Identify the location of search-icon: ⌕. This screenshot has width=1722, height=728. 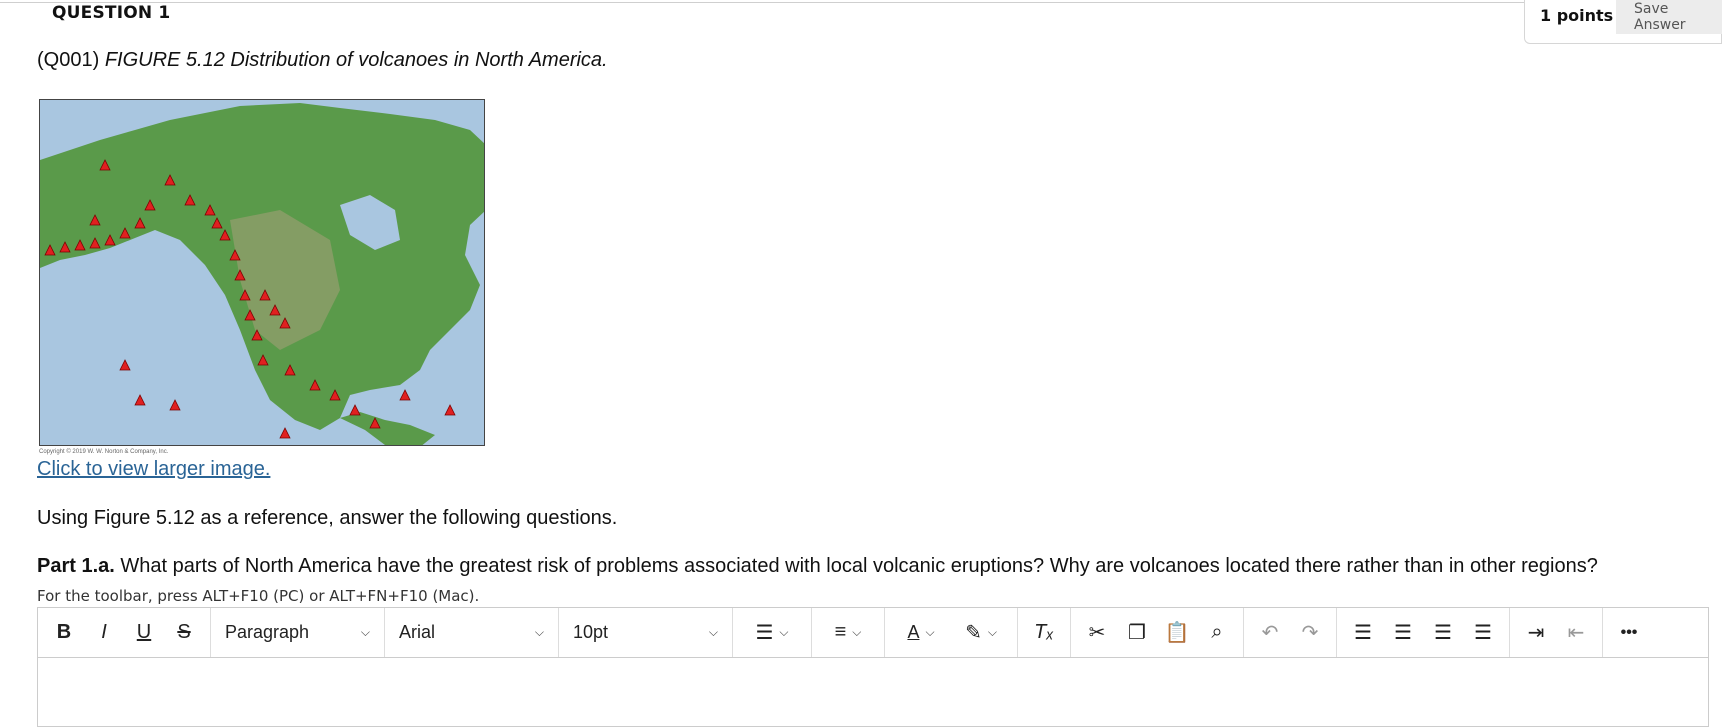
(1217, 632).